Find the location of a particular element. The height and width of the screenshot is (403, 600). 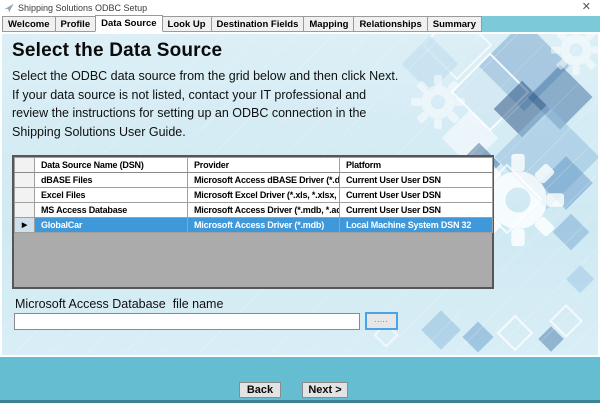

column-header-platform: Platform is located at coordinates (416, 165).